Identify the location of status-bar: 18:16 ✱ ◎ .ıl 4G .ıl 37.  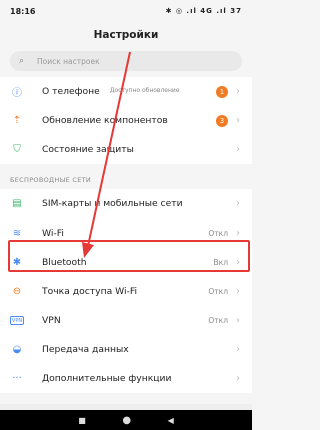
(126, 11).